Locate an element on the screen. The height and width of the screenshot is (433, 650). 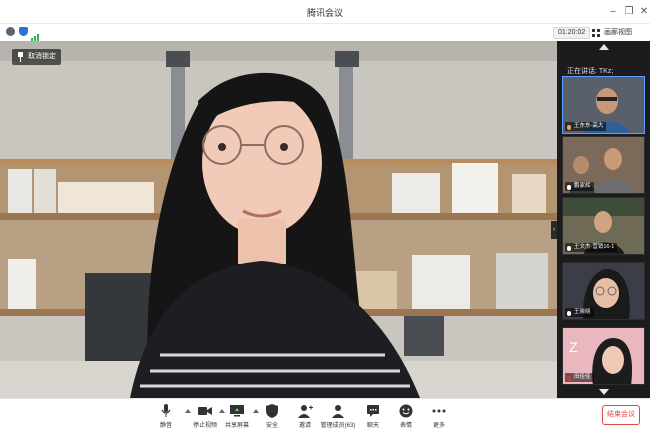
manage-members-label: 管理成员(63) is located at coordinates (338, 426).